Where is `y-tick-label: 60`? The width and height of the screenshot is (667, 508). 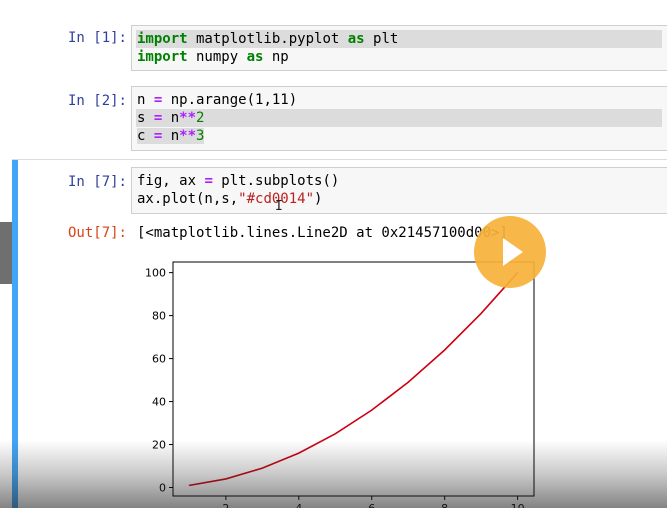
y-tick-label: 60 is located at coordinates (159, 359).